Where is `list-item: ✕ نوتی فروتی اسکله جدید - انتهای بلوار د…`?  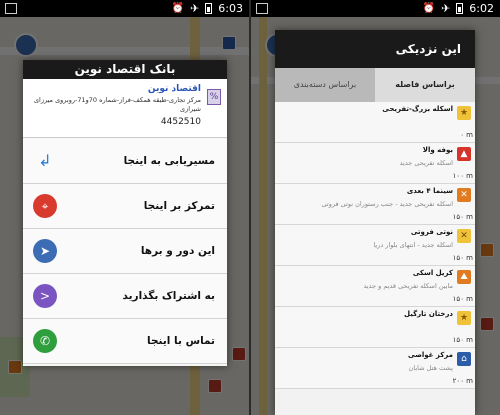 list-item: ✕ نوتی فروتی اسکله جدید - انتهای بلوار د… is located at coordinates (375, 245).